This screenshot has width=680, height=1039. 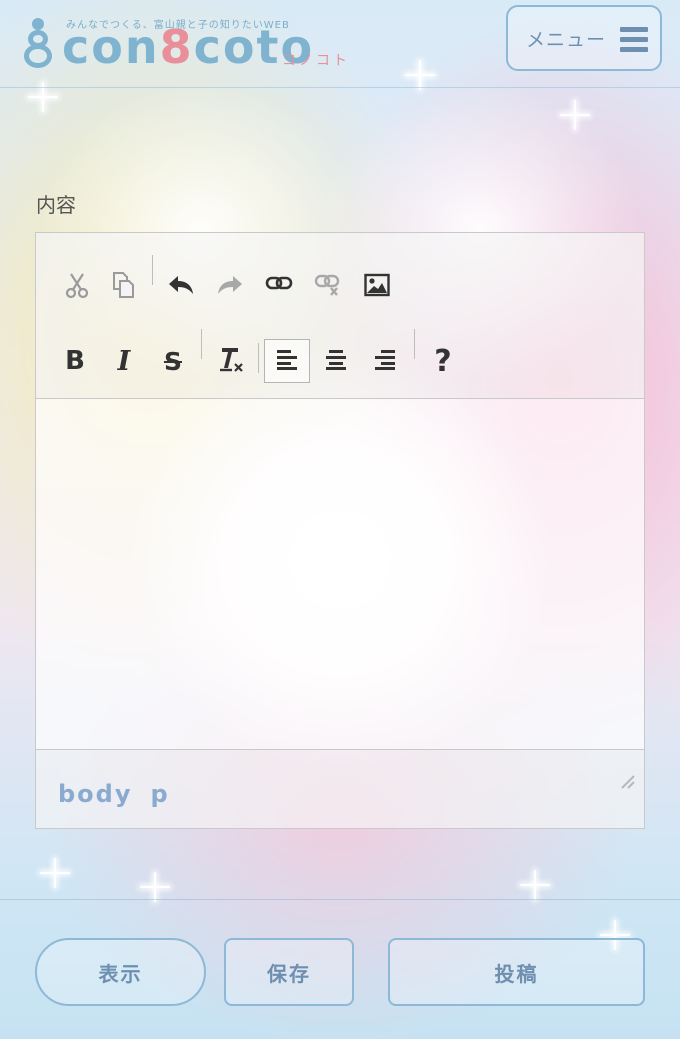 I want to click on strikethrough-icon: S, so click(x=172, y=361).